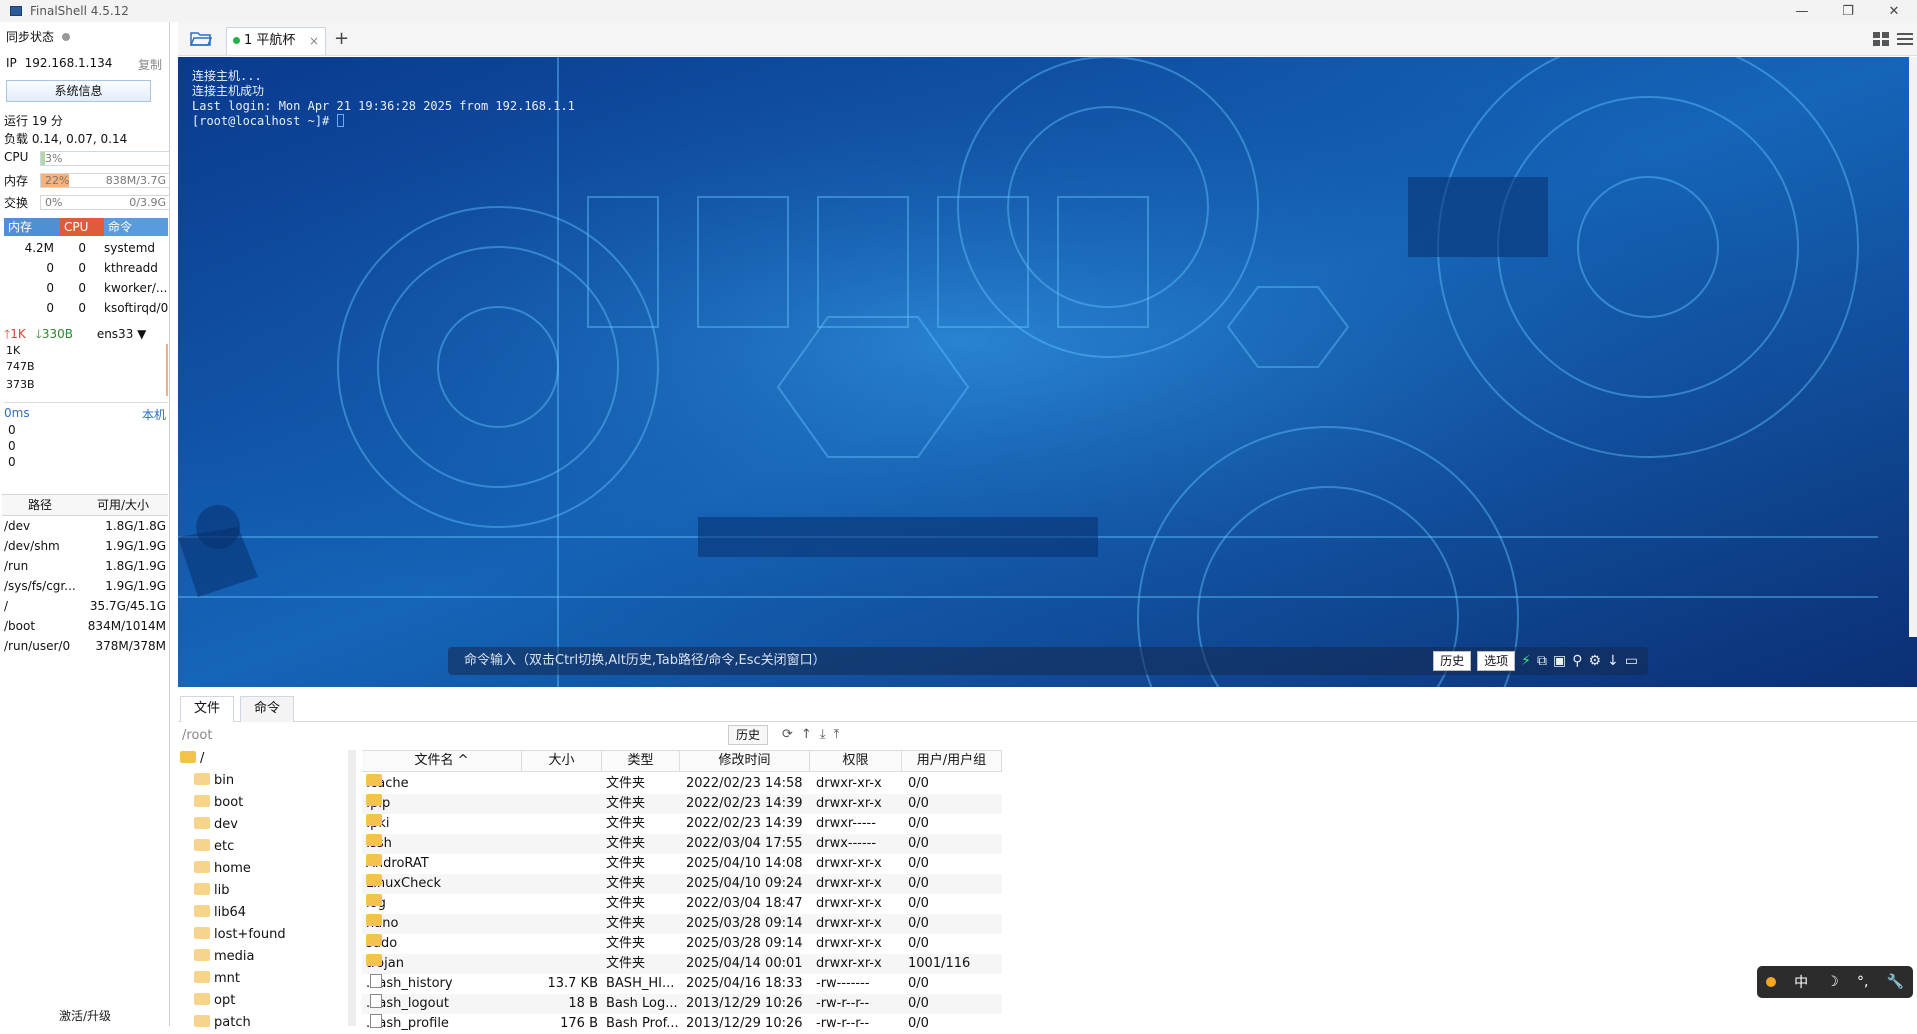 This screenshot has width=1917, height=1034. I want to click on latency-target: 本机, so click(154, 414).